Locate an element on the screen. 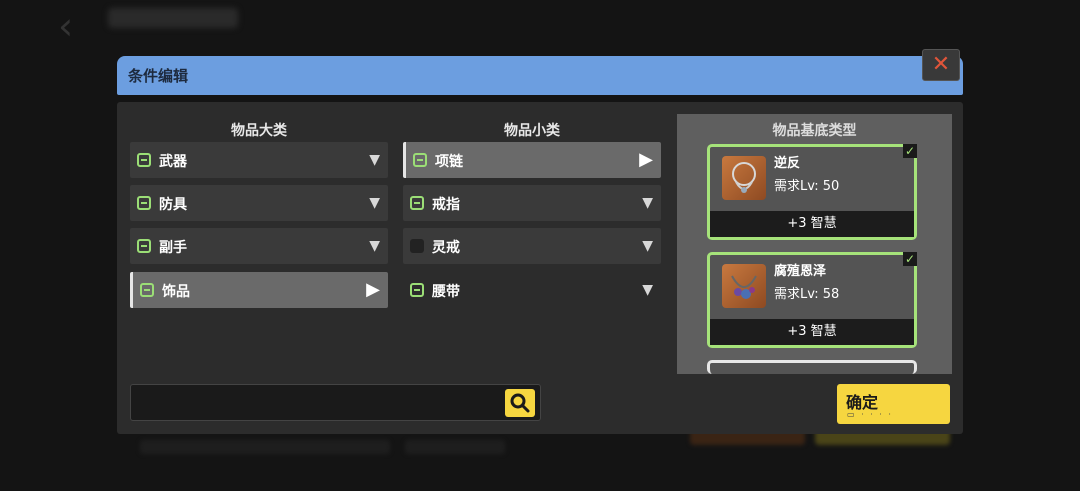 The image size is (1080, 491). base-item-card: ✓ 腐殖恩泽 需求Lv: 58 +3 智慧 is located at coordinates (812, 300).